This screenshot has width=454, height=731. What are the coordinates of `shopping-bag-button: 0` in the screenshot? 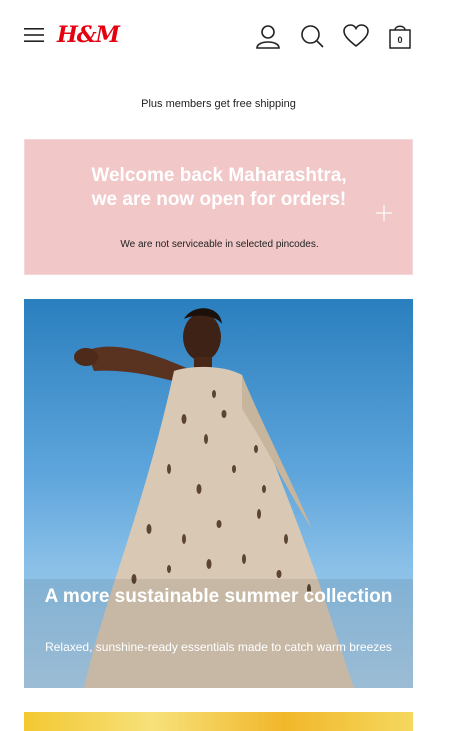 It's located at (400, 36).